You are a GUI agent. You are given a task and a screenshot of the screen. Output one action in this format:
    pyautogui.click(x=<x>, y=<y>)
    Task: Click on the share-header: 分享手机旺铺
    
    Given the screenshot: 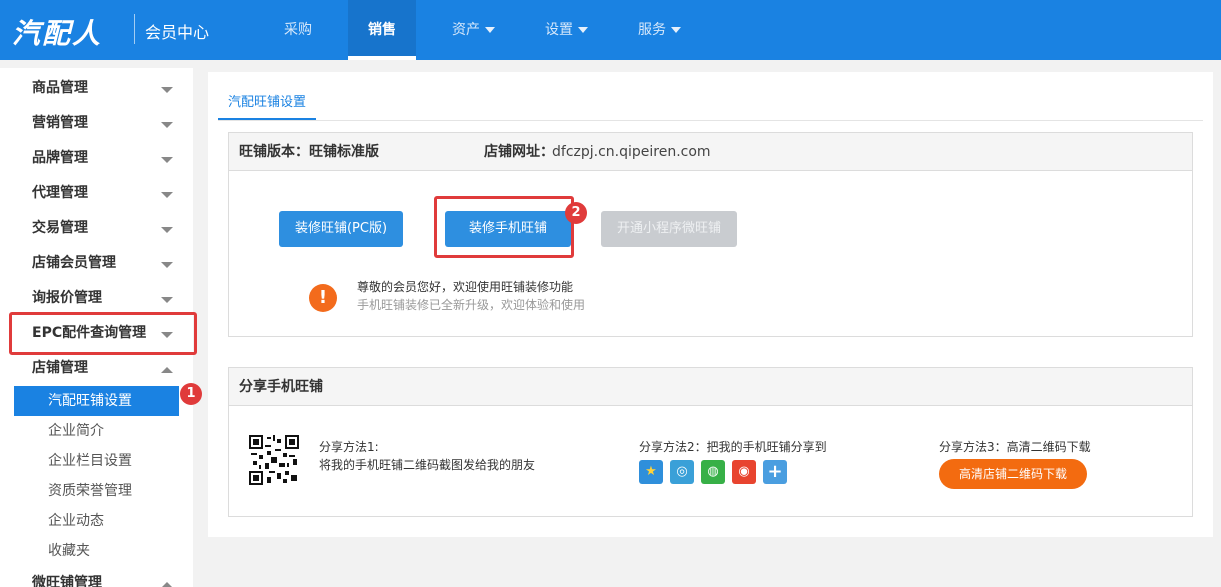 What is the action you would take?
    pyautogui.click(x=710, y=387)
    